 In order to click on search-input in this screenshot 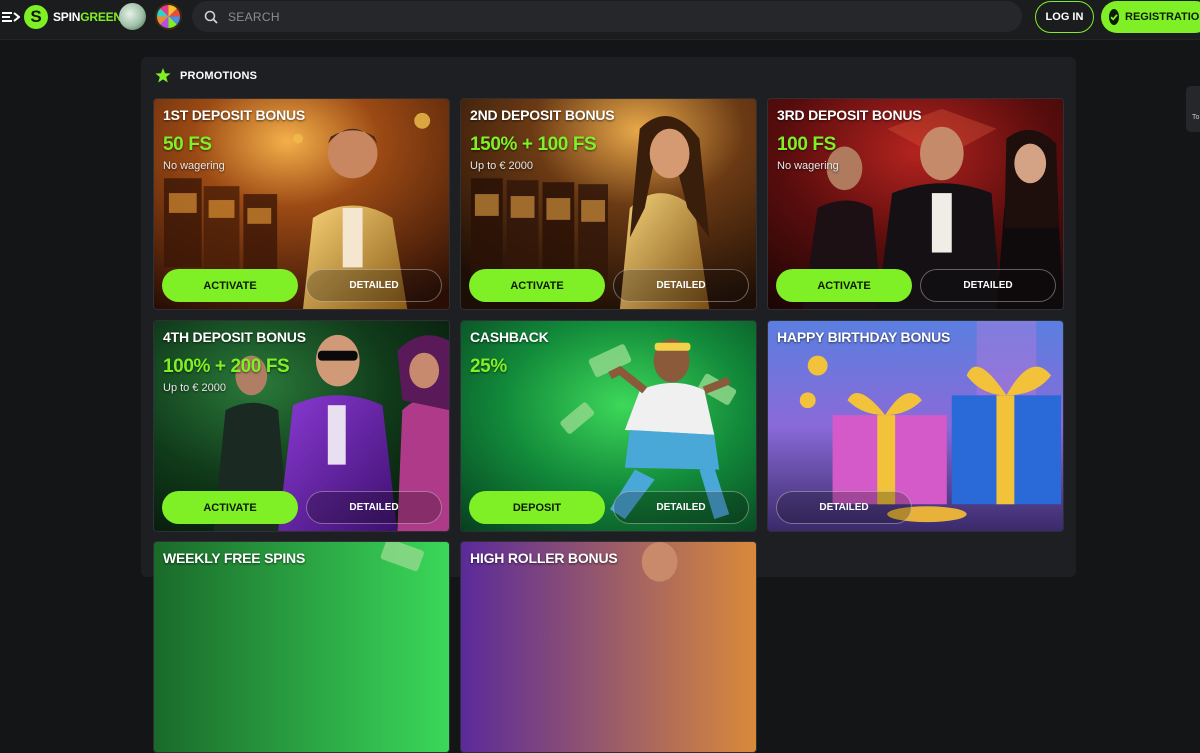, I will do `click(616, 16)`.